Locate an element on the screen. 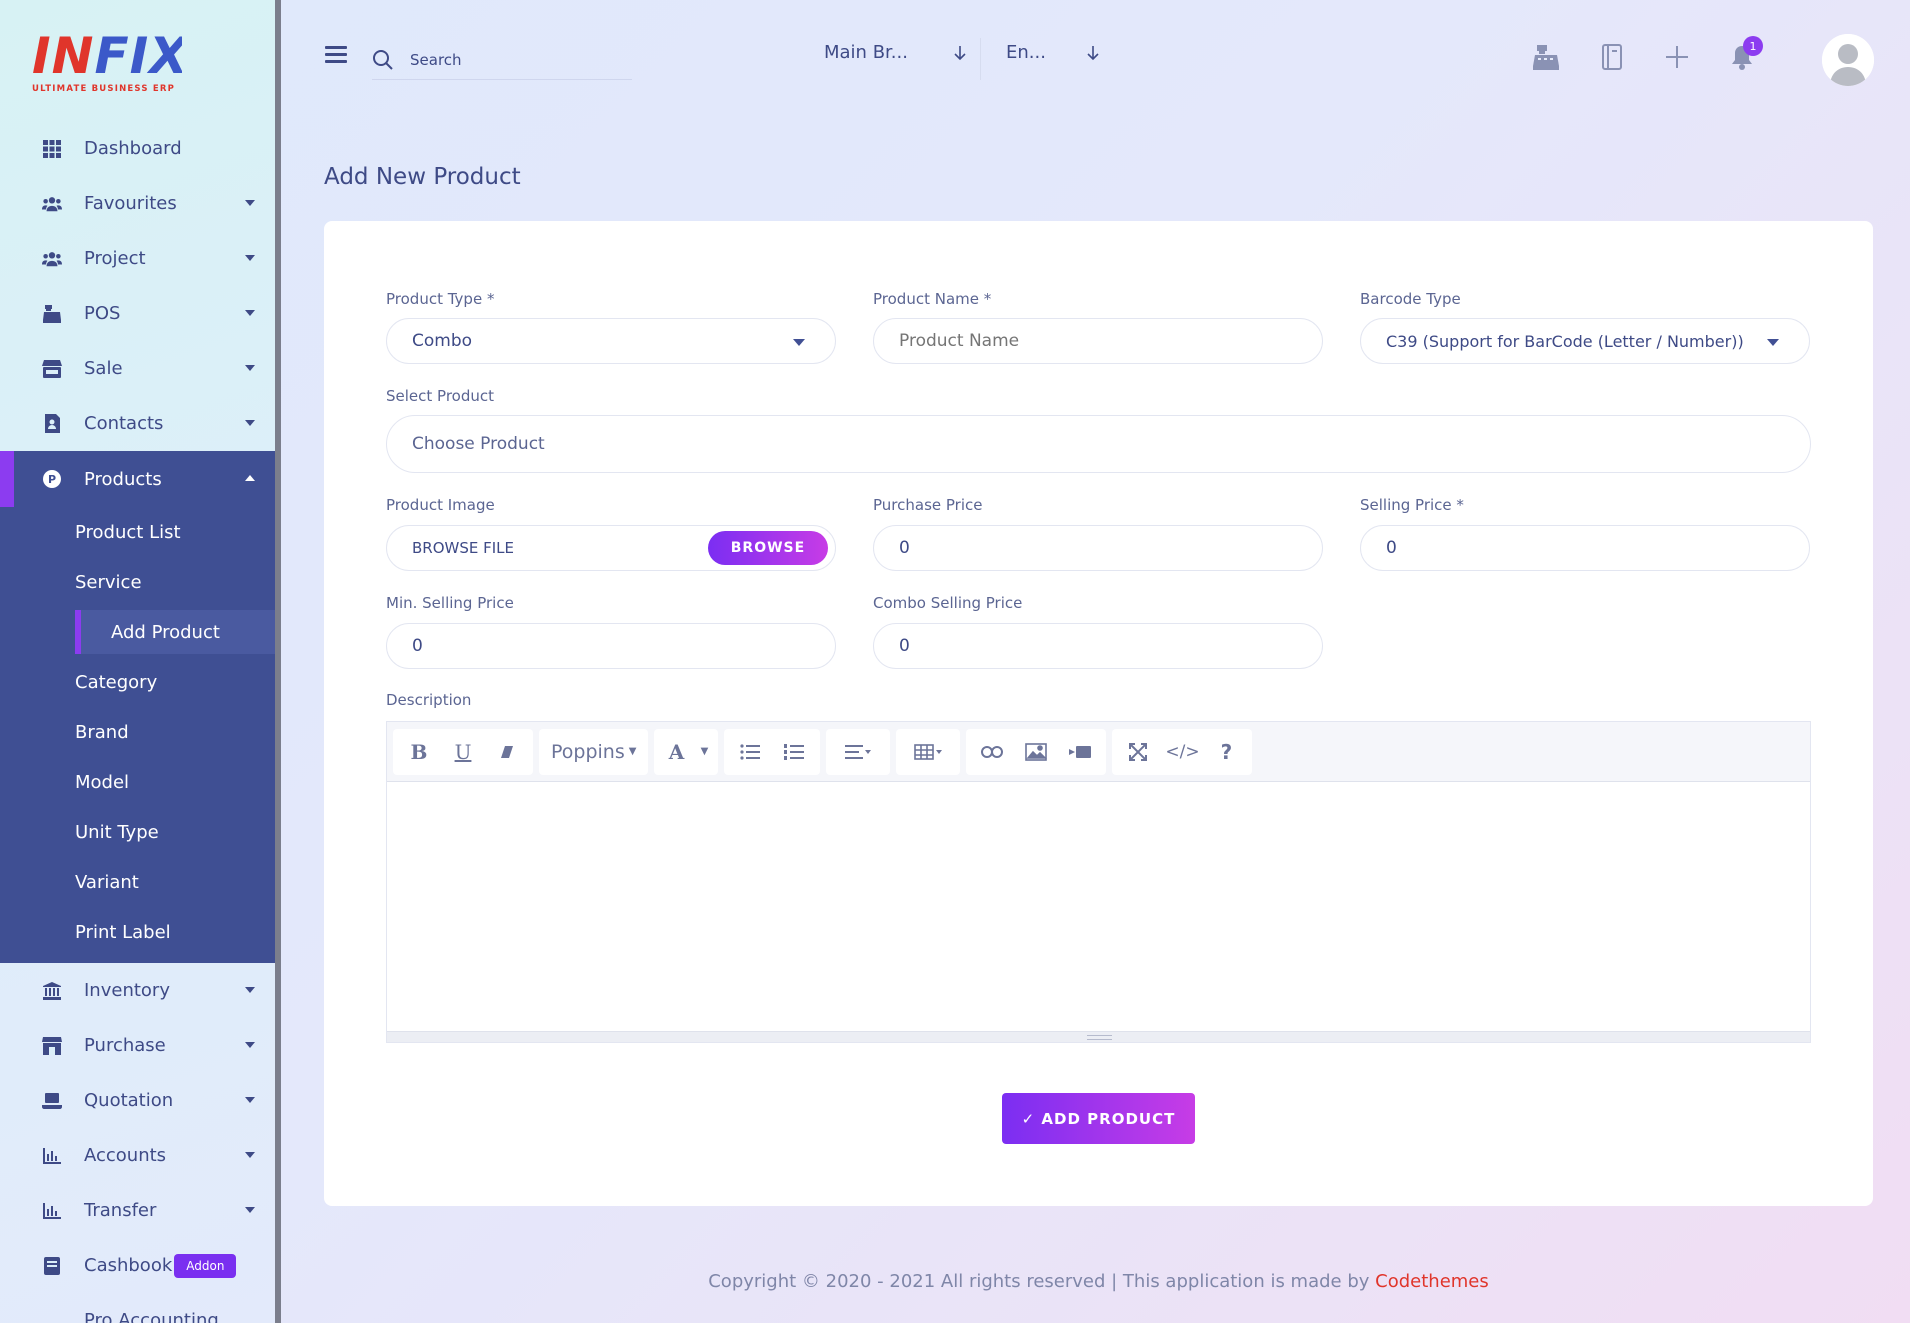  eraser-icon is located at coordinates (507, 751).